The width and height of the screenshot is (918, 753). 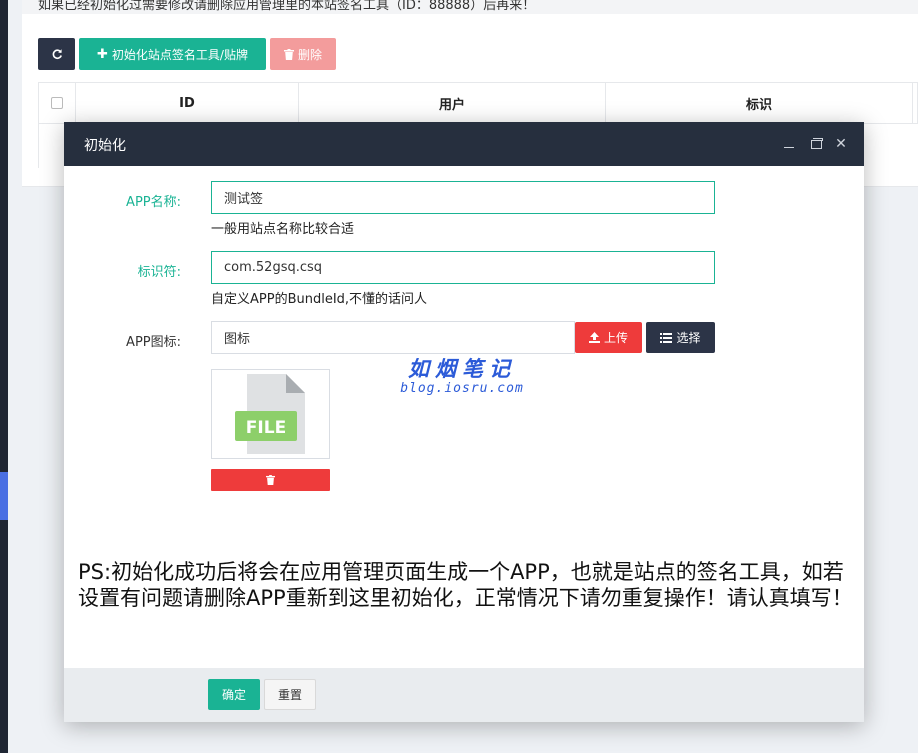 What do you see at coordinates (452, 103) in the screenshot?
I see `column-header-user: 用户` at bounding box center [452, 103].